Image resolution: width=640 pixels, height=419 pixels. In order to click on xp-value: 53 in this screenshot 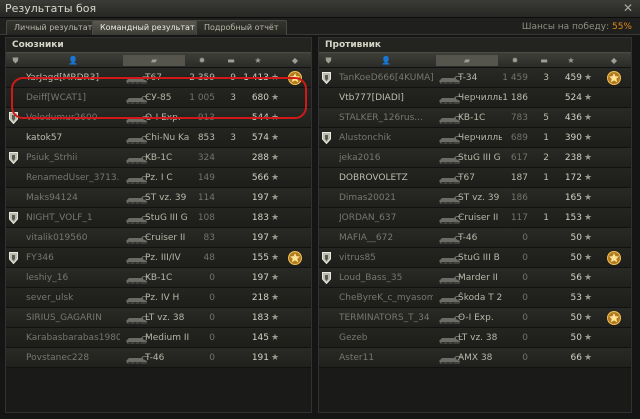, I will do `click(576, 298)`.